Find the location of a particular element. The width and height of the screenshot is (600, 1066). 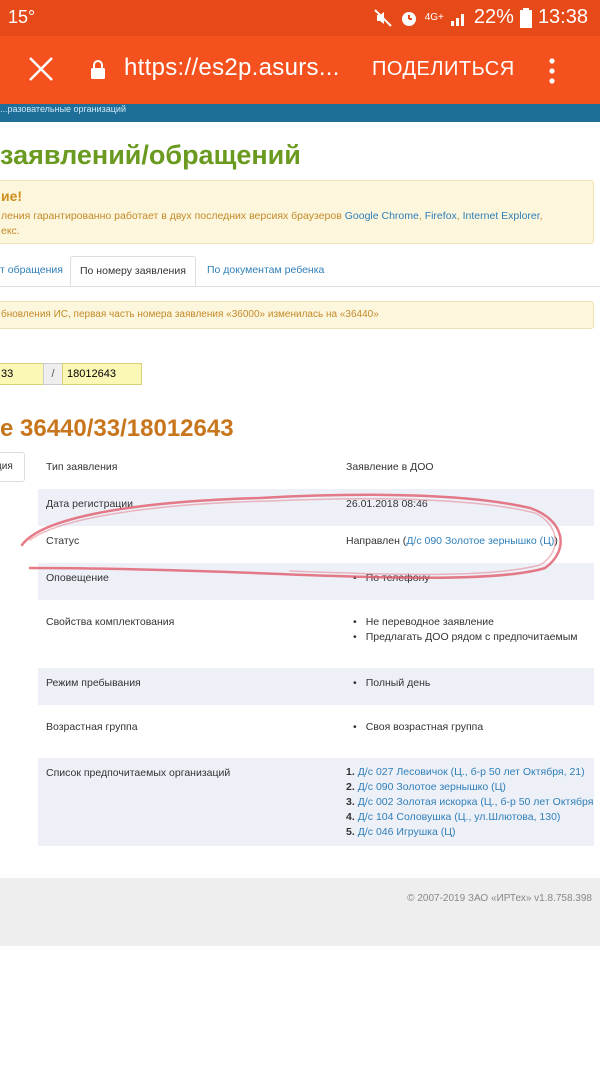

org-number: 4. is located at coordinates (350, 817).